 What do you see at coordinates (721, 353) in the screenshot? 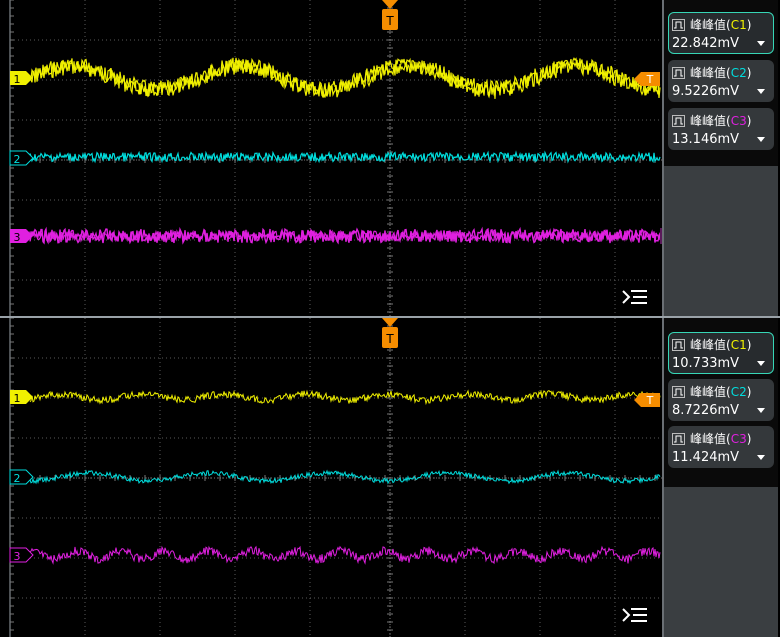
I see `measurement-item-c1: 峰峰值(C1) 10.733mV` at bounding box center [721, 353].